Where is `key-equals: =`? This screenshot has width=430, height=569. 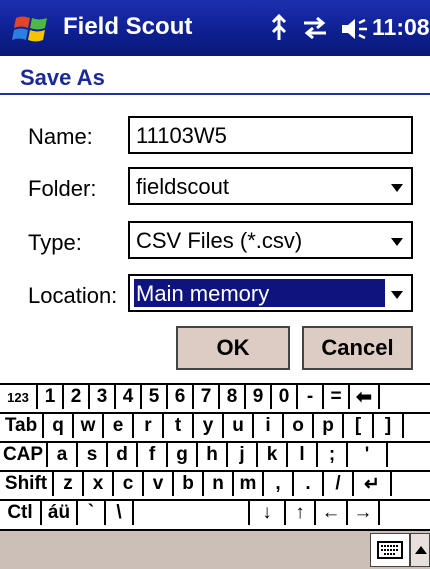 key-equals: = is located at coordinates (337, 397).